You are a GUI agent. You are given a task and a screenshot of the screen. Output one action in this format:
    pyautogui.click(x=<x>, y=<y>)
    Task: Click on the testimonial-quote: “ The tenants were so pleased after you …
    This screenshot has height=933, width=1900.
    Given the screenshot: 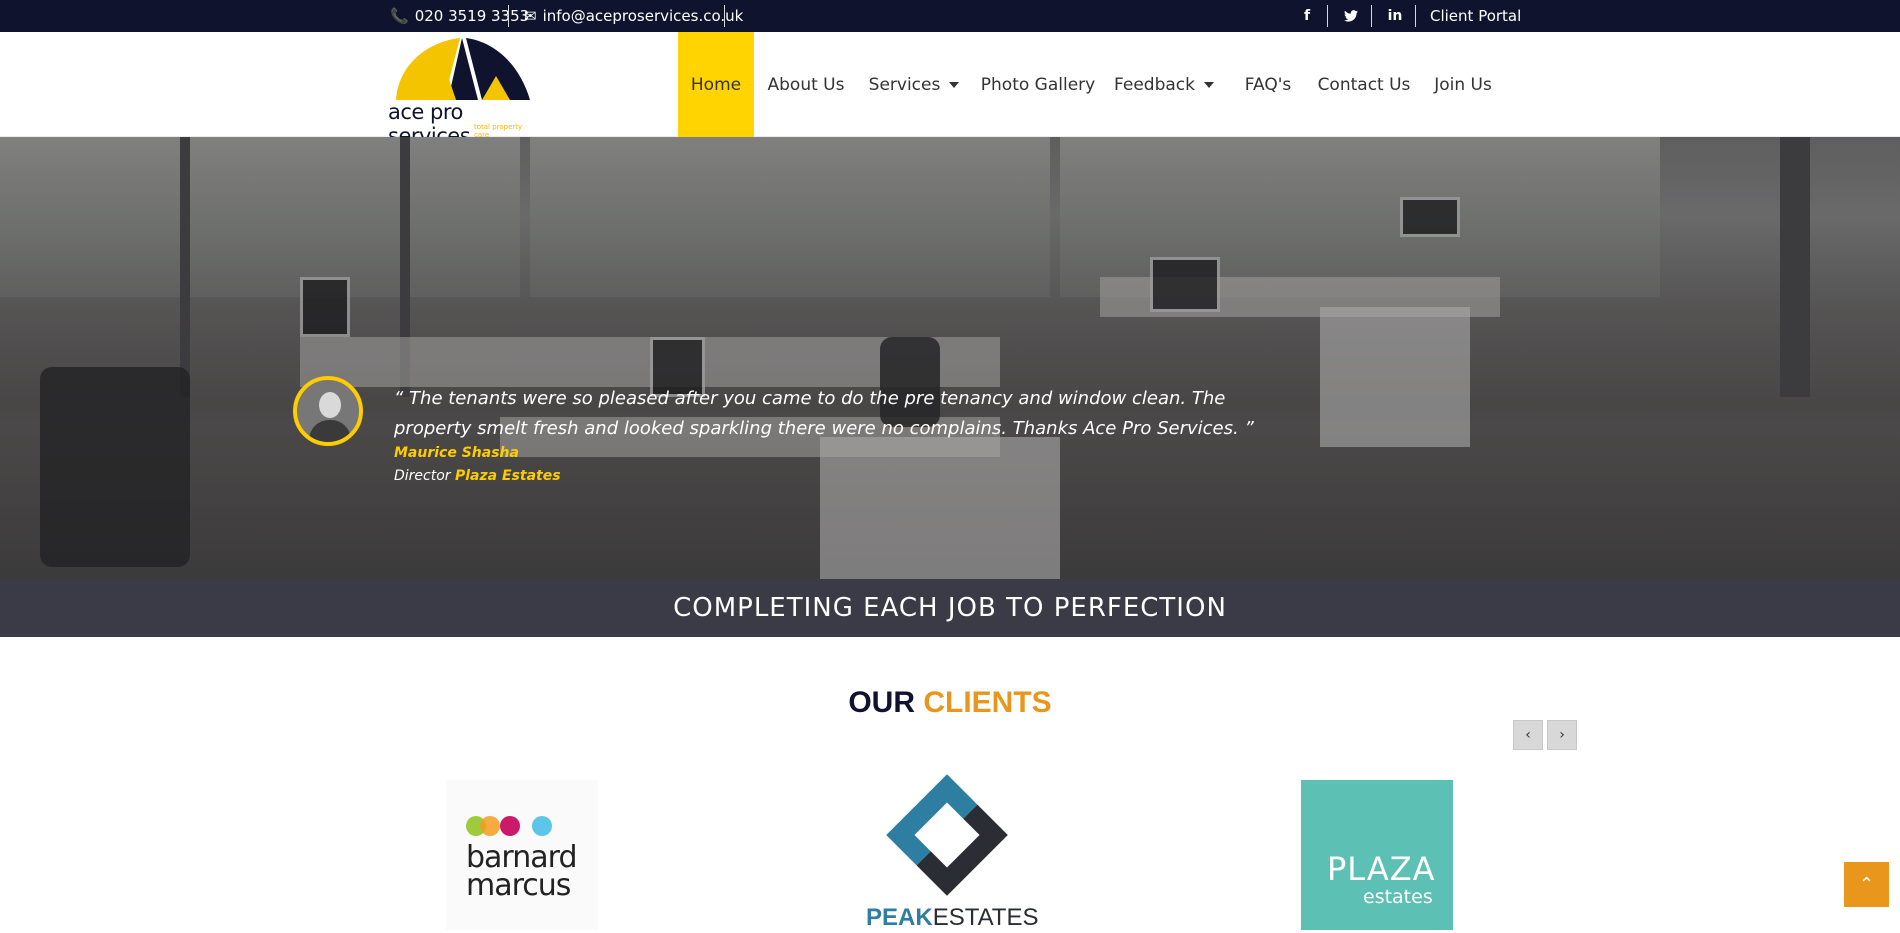 What is the action you would take?
    pyautogui.click(x=824, y=413)
    